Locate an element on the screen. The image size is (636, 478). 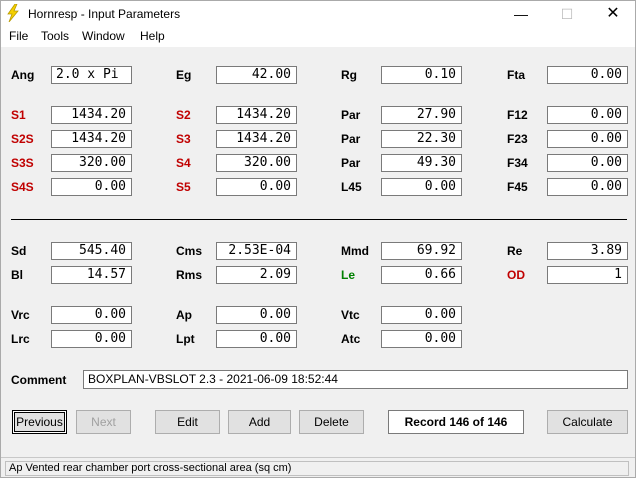
add-button: Add is located at coordinates (259, 422).